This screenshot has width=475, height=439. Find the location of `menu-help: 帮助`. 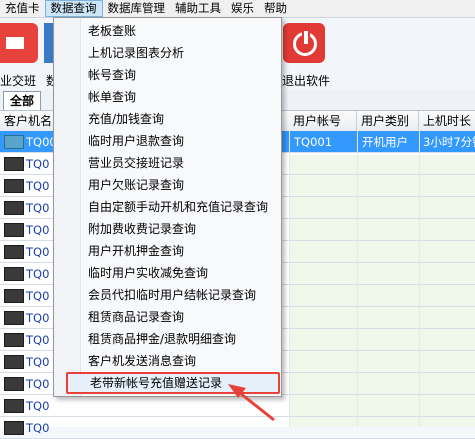

menu-help: 帮助 is located at coordinates (275, 8).